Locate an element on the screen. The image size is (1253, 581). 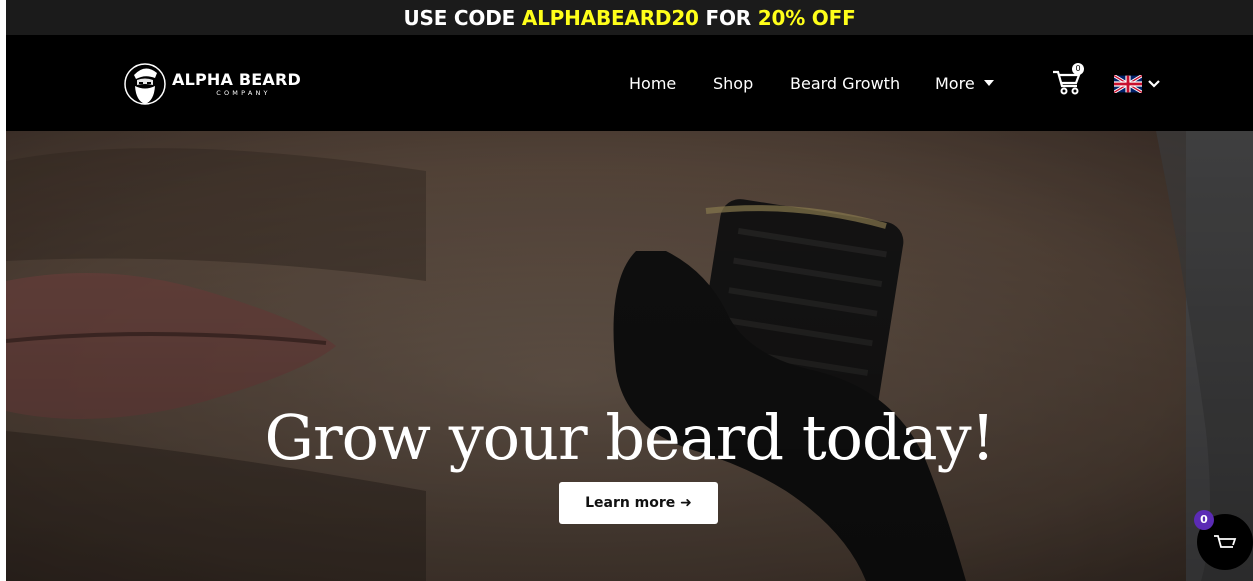
brand-logo: ALPHA BEARD COMPANY is located at coordinates (212, 84).